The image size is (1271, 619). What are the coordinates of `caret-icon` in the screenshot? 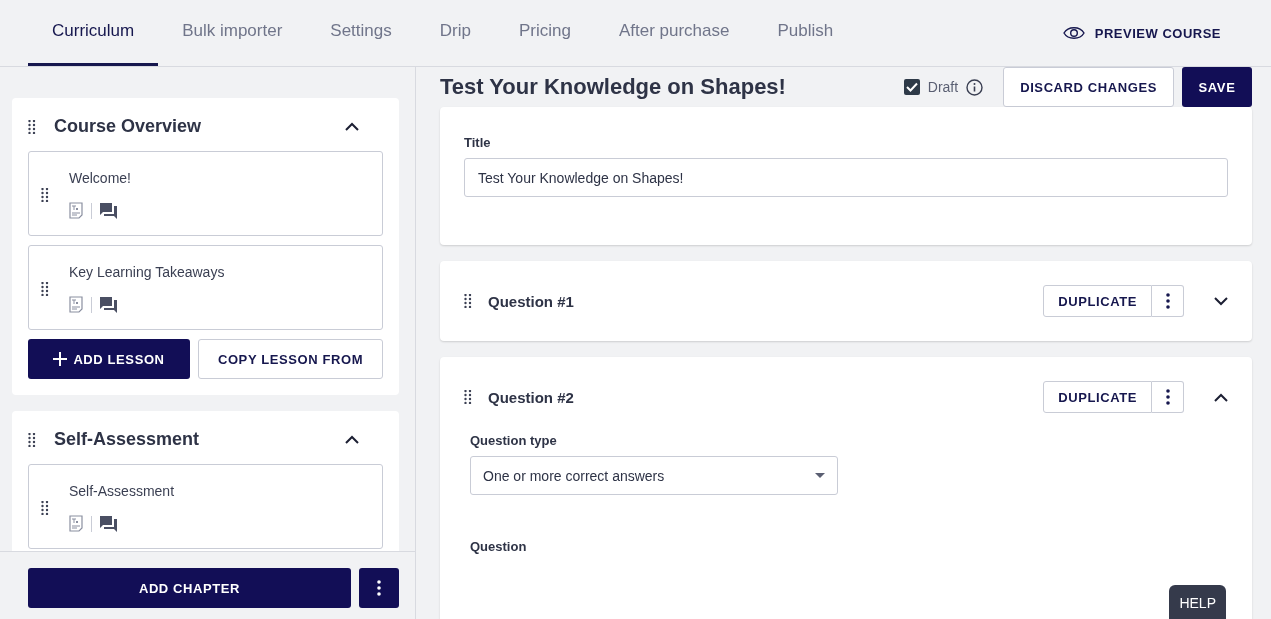 It's located at (820, 475).